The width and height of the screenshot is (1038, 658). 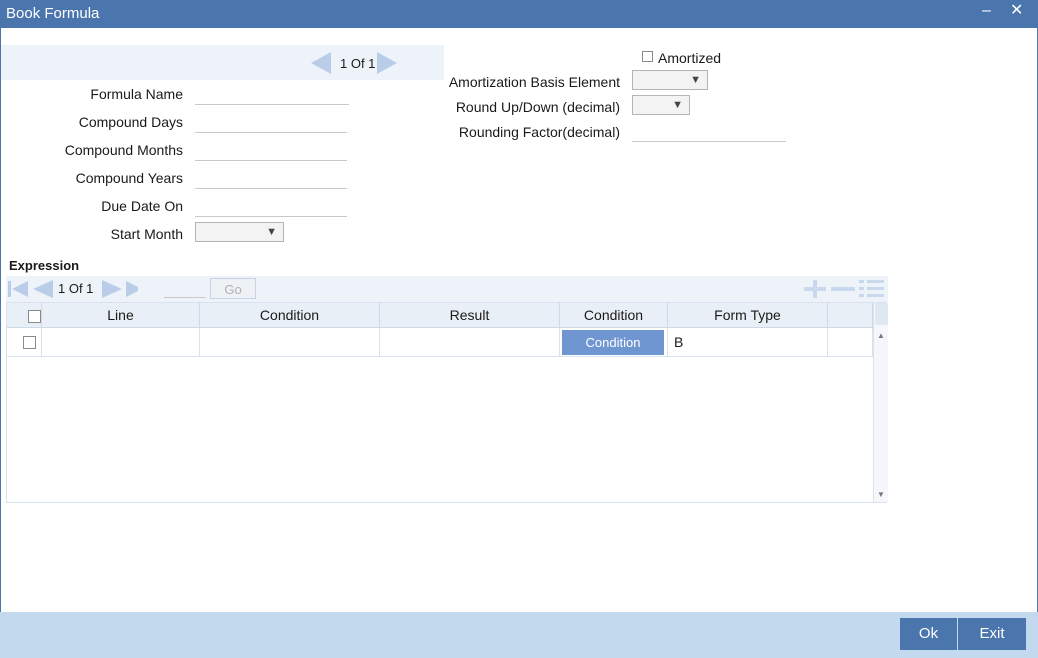 I want to click on formula-name-input, so click(x=272, y=94).